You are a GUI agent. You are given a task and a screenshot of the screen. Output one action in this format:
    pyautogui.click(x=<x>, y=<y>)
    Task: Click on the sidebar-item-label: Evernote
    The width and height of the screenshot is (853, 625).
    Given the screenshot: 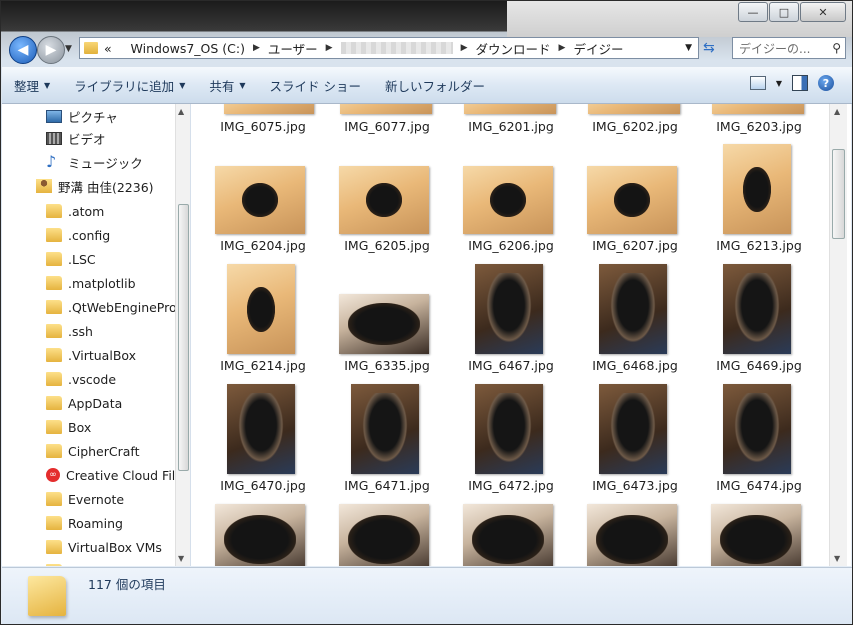 What is the action you would take?
    pyautogui.click(x=96, y=499)
    